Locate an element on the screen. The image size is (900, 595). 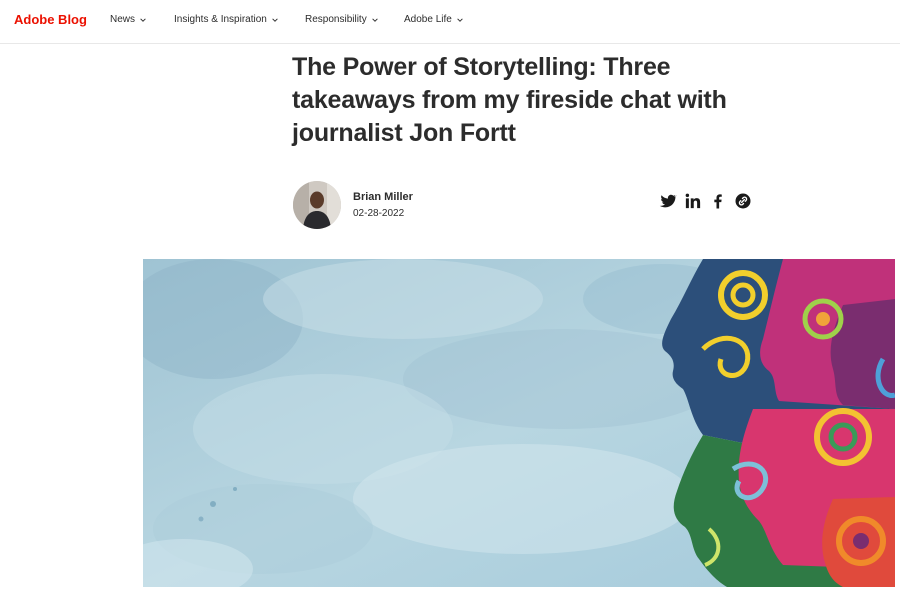
nav-item-label: Responsibility is located at coordinates (336, 19).